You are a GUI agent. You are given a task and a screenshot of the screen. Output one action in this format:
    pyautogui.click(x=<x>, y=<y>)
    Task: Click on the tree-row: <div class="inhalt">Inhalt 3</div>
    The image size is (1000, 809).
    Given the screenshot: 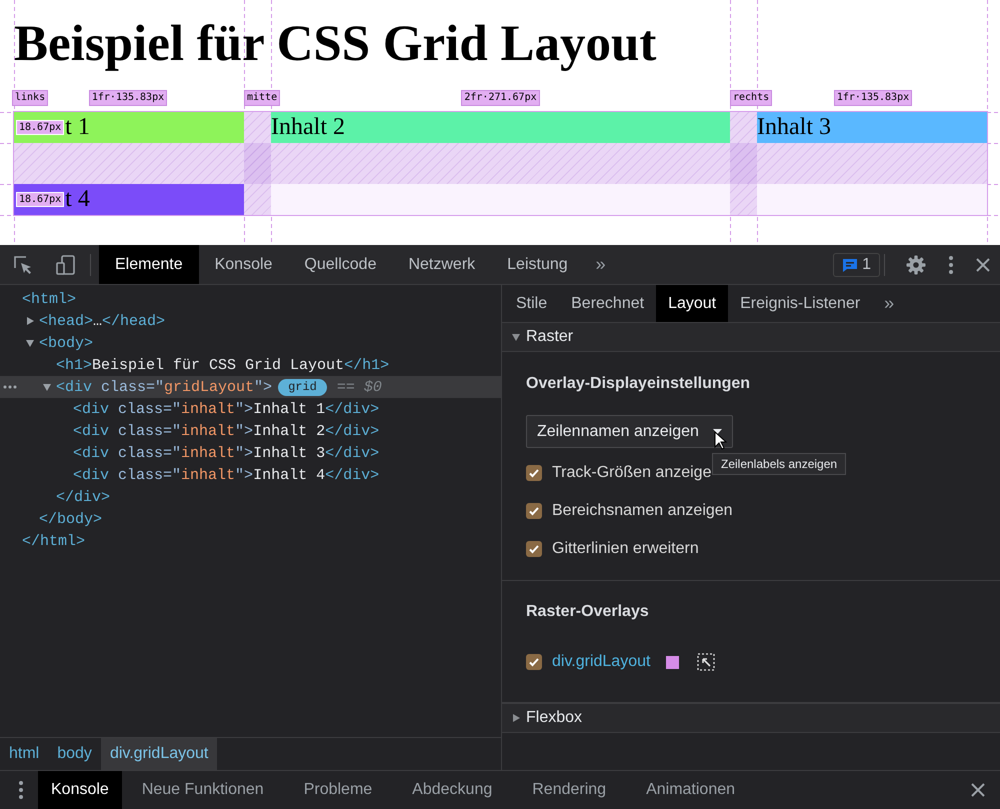 What is the action you would take?
    pyautogui.click(x=250, y=453)
    